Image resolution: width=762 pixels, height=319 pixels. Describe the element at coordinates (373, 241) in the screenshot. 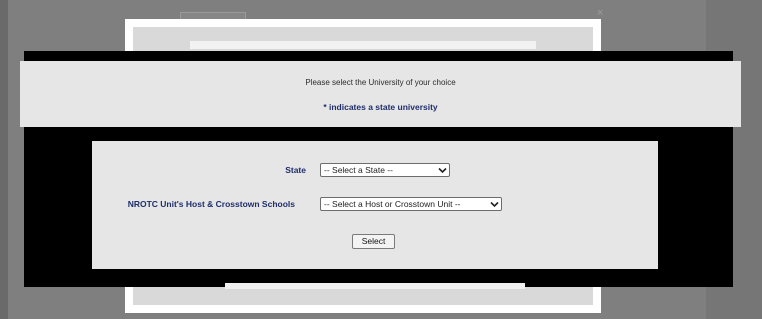

I see `select-button: Select` at that location.